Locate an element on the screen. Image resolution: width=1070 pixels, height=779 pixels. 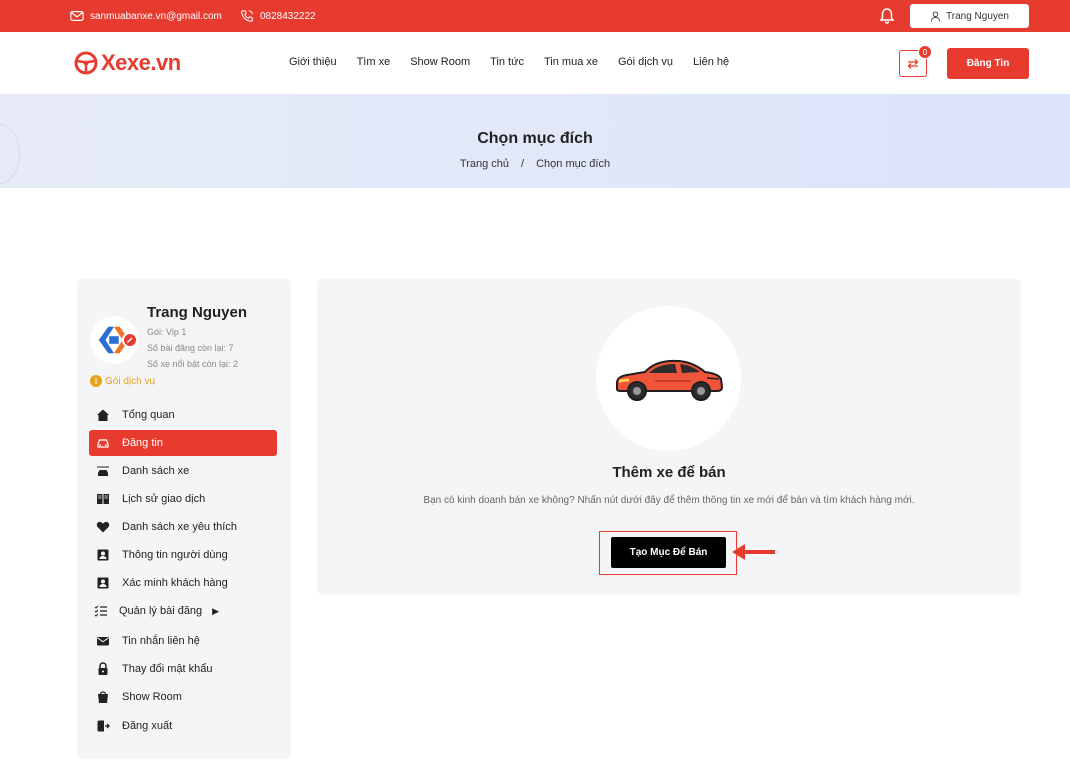
sidebar-item-change-password: Thay đổi mật khẩu is located at coordinates (183, 669).